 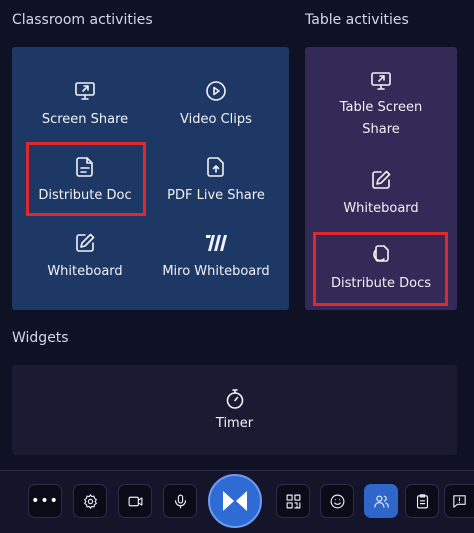 I want to click on table-screen-share-tile: Table Screen Share, so click(x=381, y=105).